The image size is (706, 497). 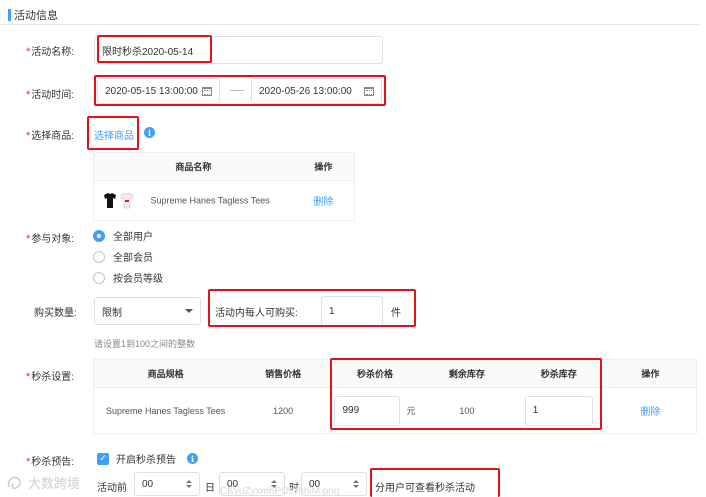 I want to click on product-name-text: Supreme Hanes Tagless Tees, so click(x=210, y=199).